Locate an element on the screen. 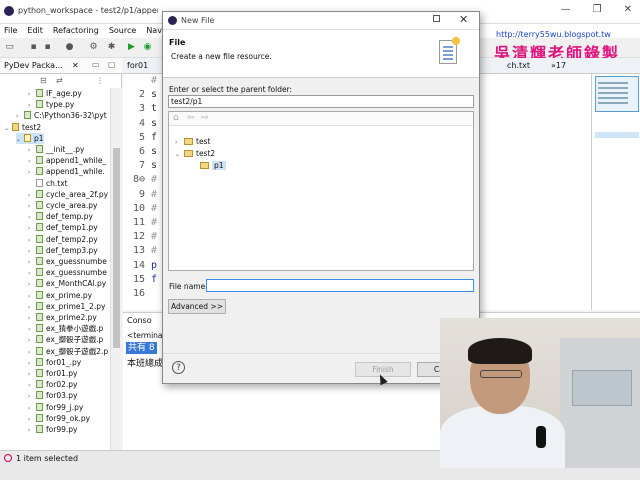 The image size is (640, 480). tree-item: › for99_j.py is located at coordinates (55, 407).